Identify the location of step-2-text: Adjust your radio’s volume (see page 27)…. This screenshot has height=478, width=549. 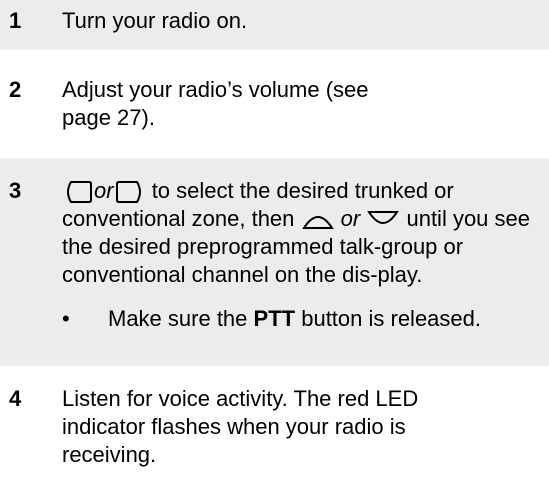
(215, 103).